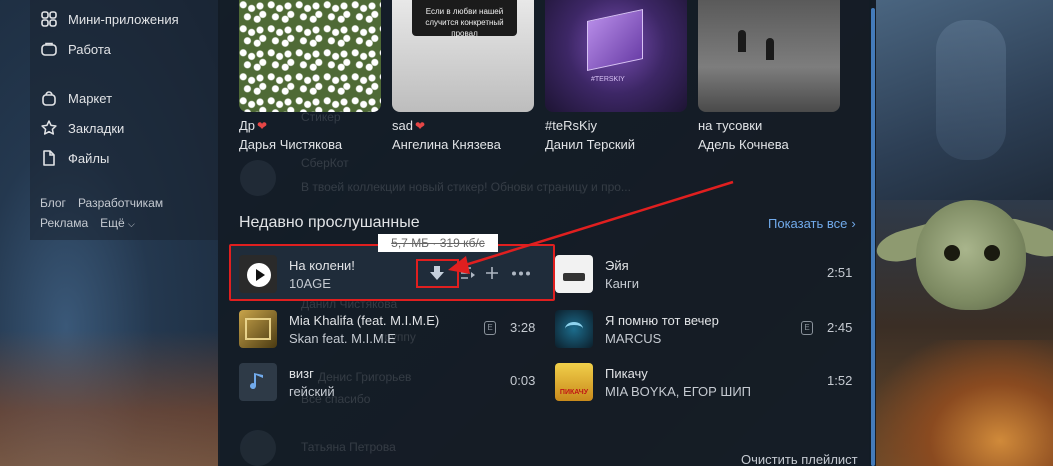 This screenshot has width=1053, height=466. What do you see at coordinates (571, 125) in the screenshot?
I see `playlist-title: #teRsKiy` at bounding box center [571, 125].